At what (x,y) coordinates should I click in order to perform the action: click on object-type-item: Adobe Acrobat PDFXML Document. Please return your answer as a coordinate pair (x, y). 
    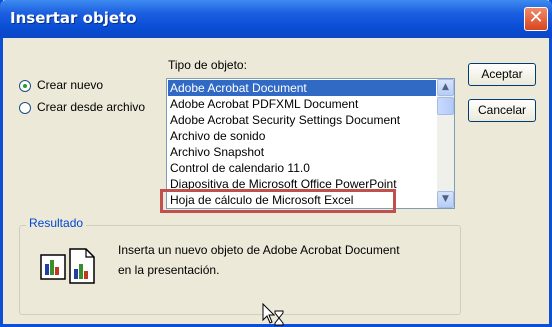
    Looking at the image, I should click on (302, 104).